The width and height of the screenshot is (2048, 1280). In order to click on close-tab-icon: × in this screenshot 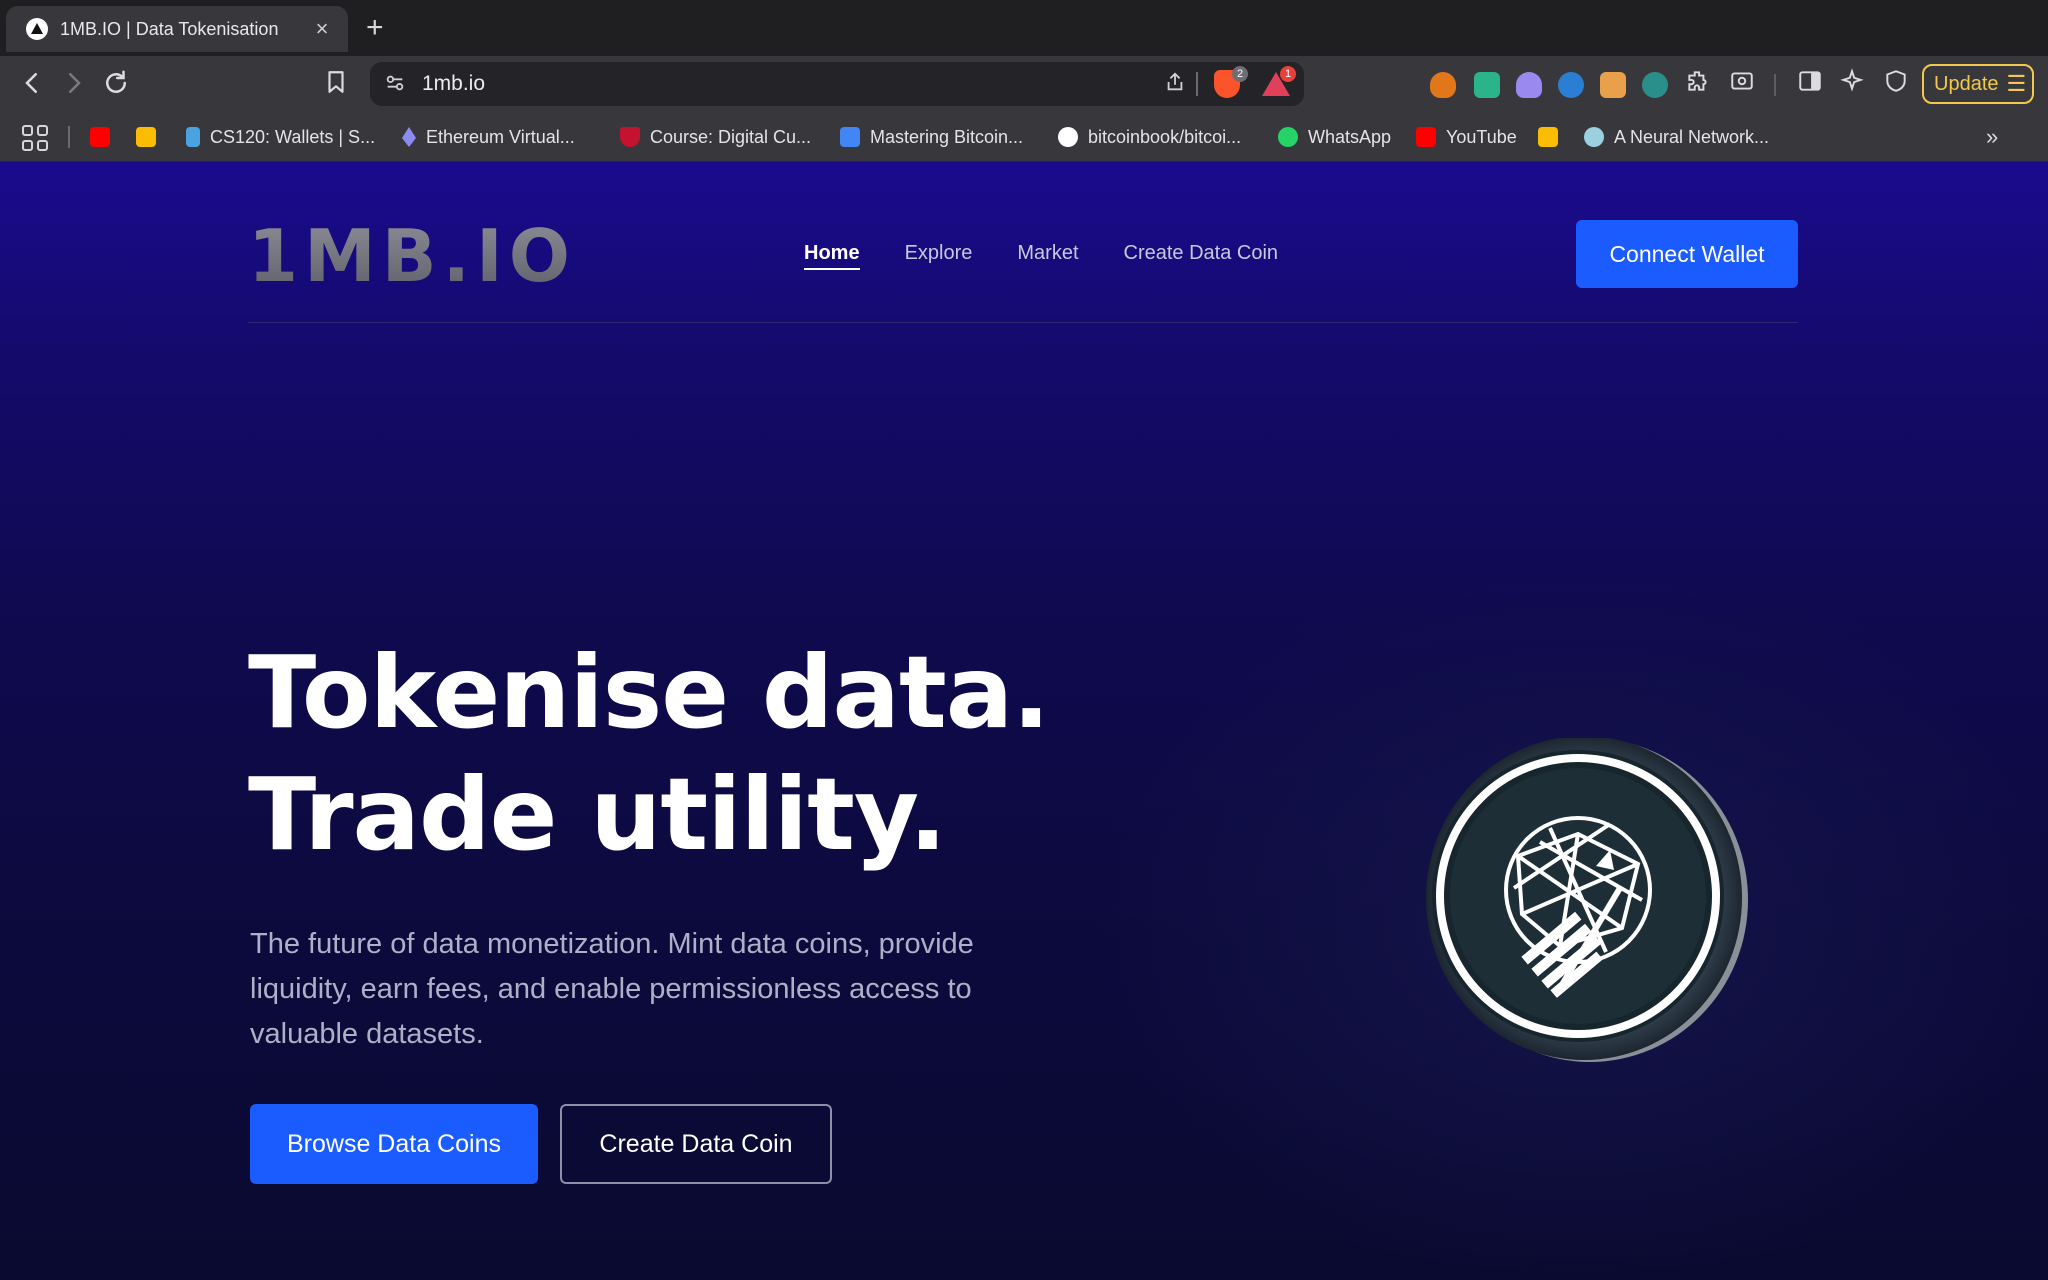, I will do `click(322, 29)`.